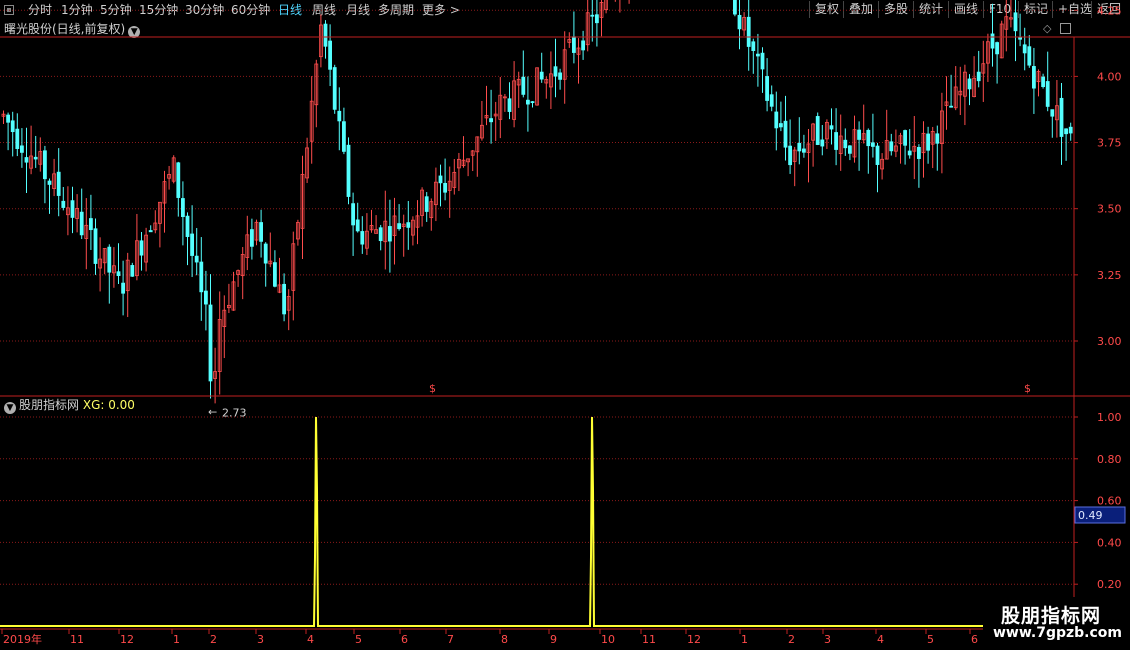 The image size is (1130, 650). What do you see at coordinates (40, 10) in the screenshot?
I see `tab-timeshare: 分时` at bounding box center [40, 10].